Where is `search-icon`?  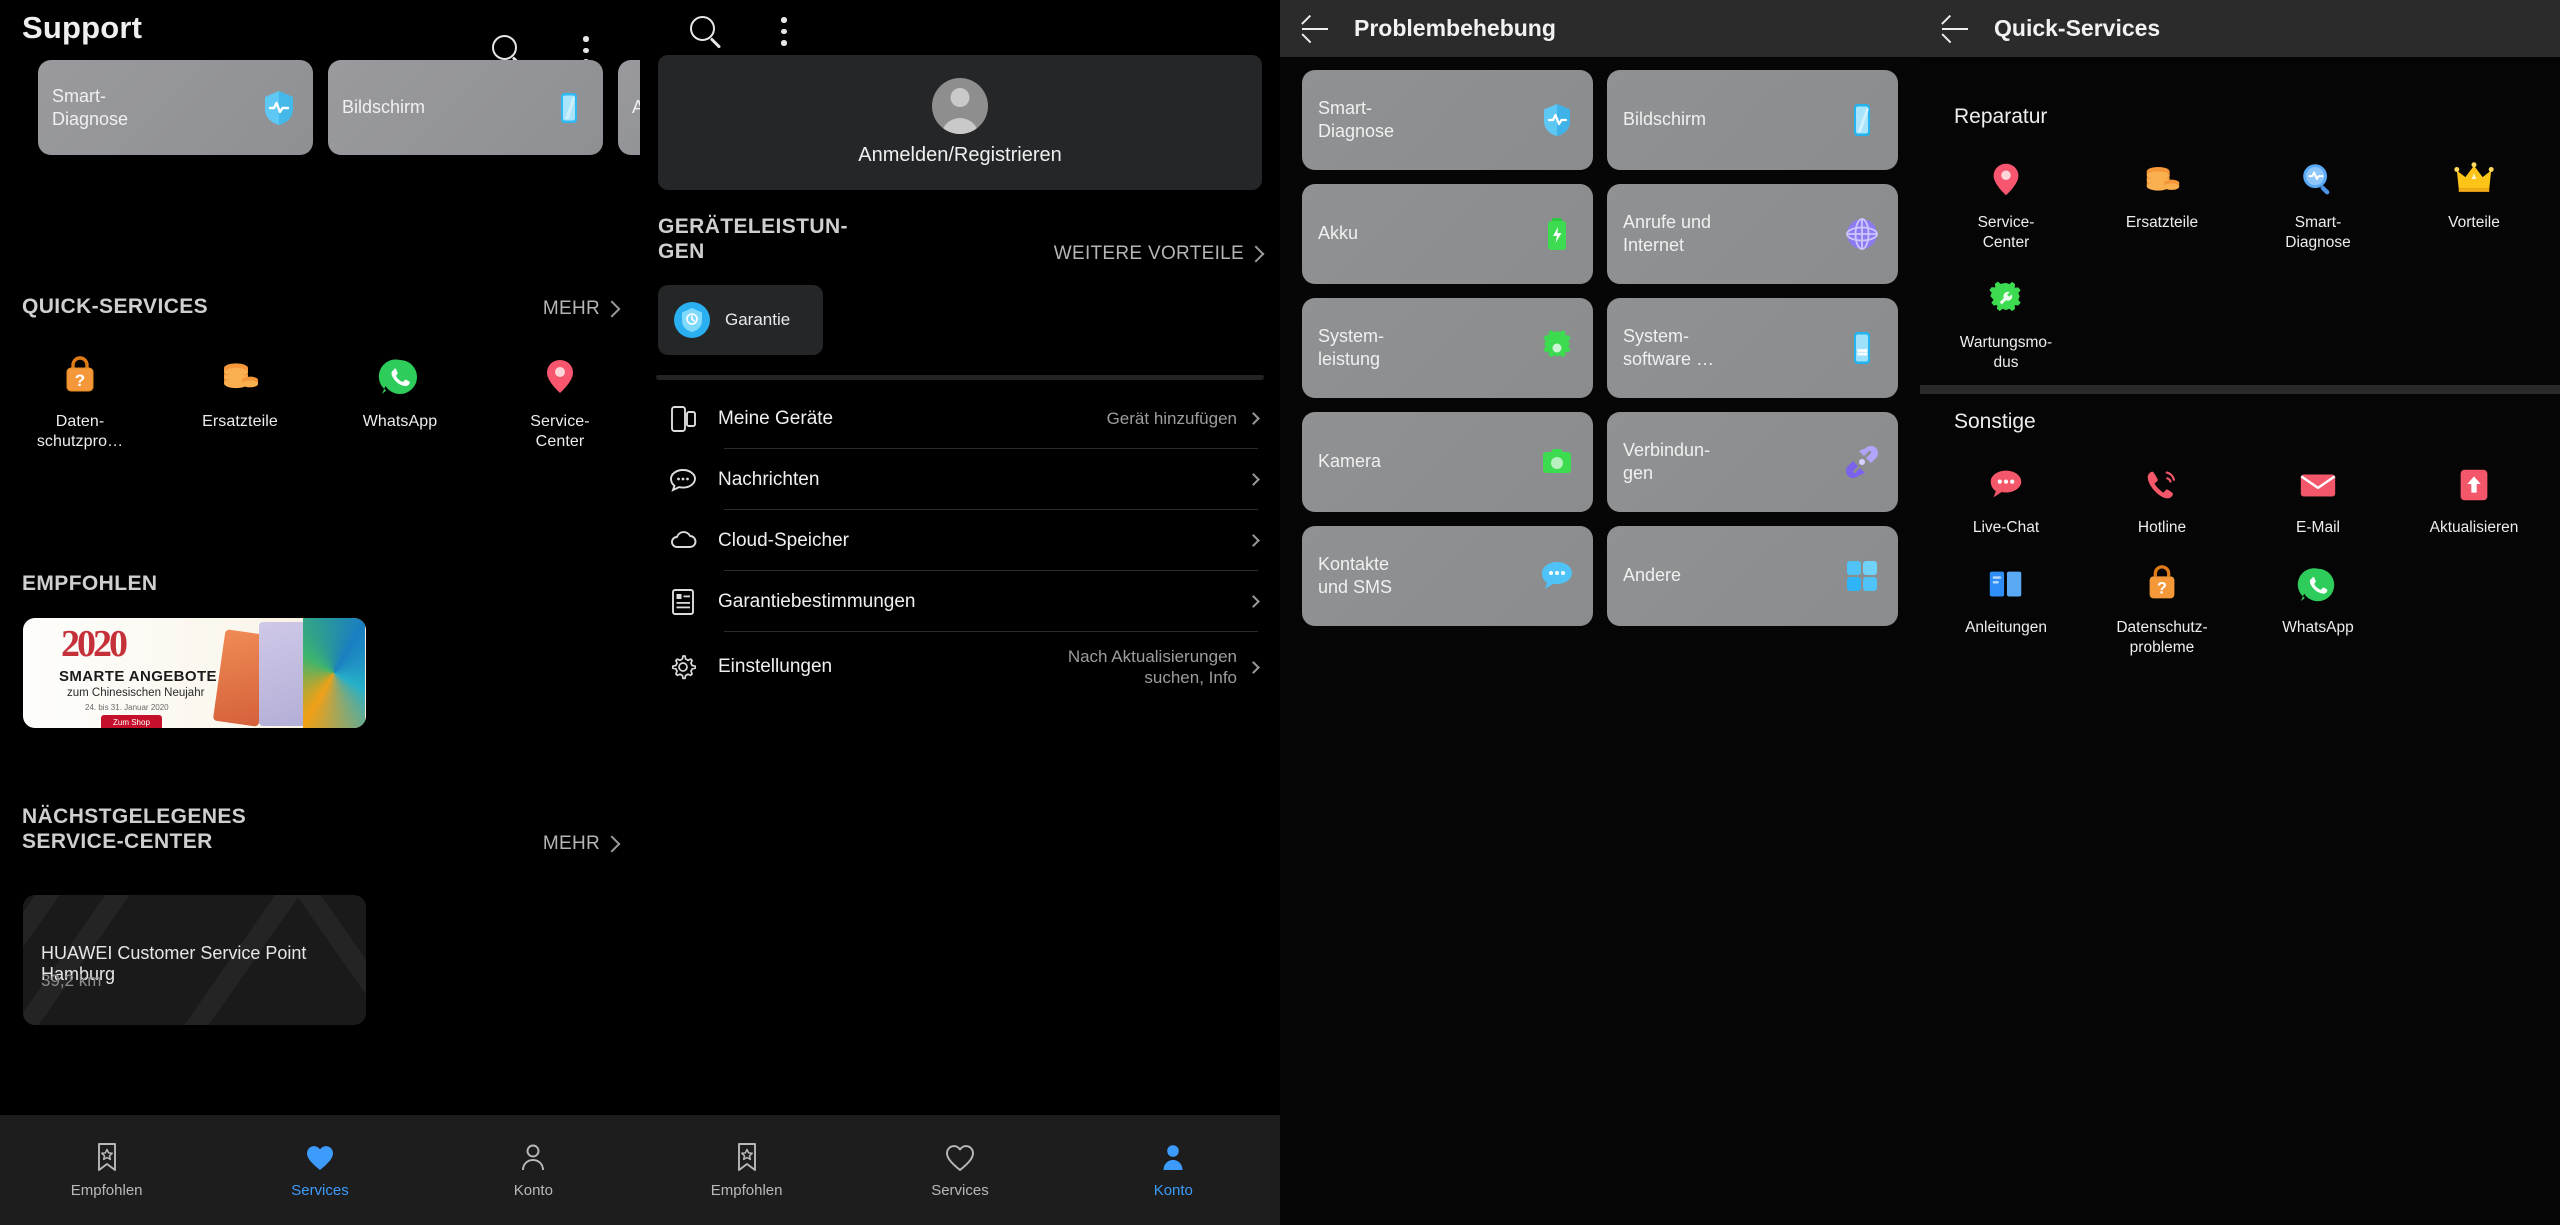 search-icon is located at coordinates (707, 33).